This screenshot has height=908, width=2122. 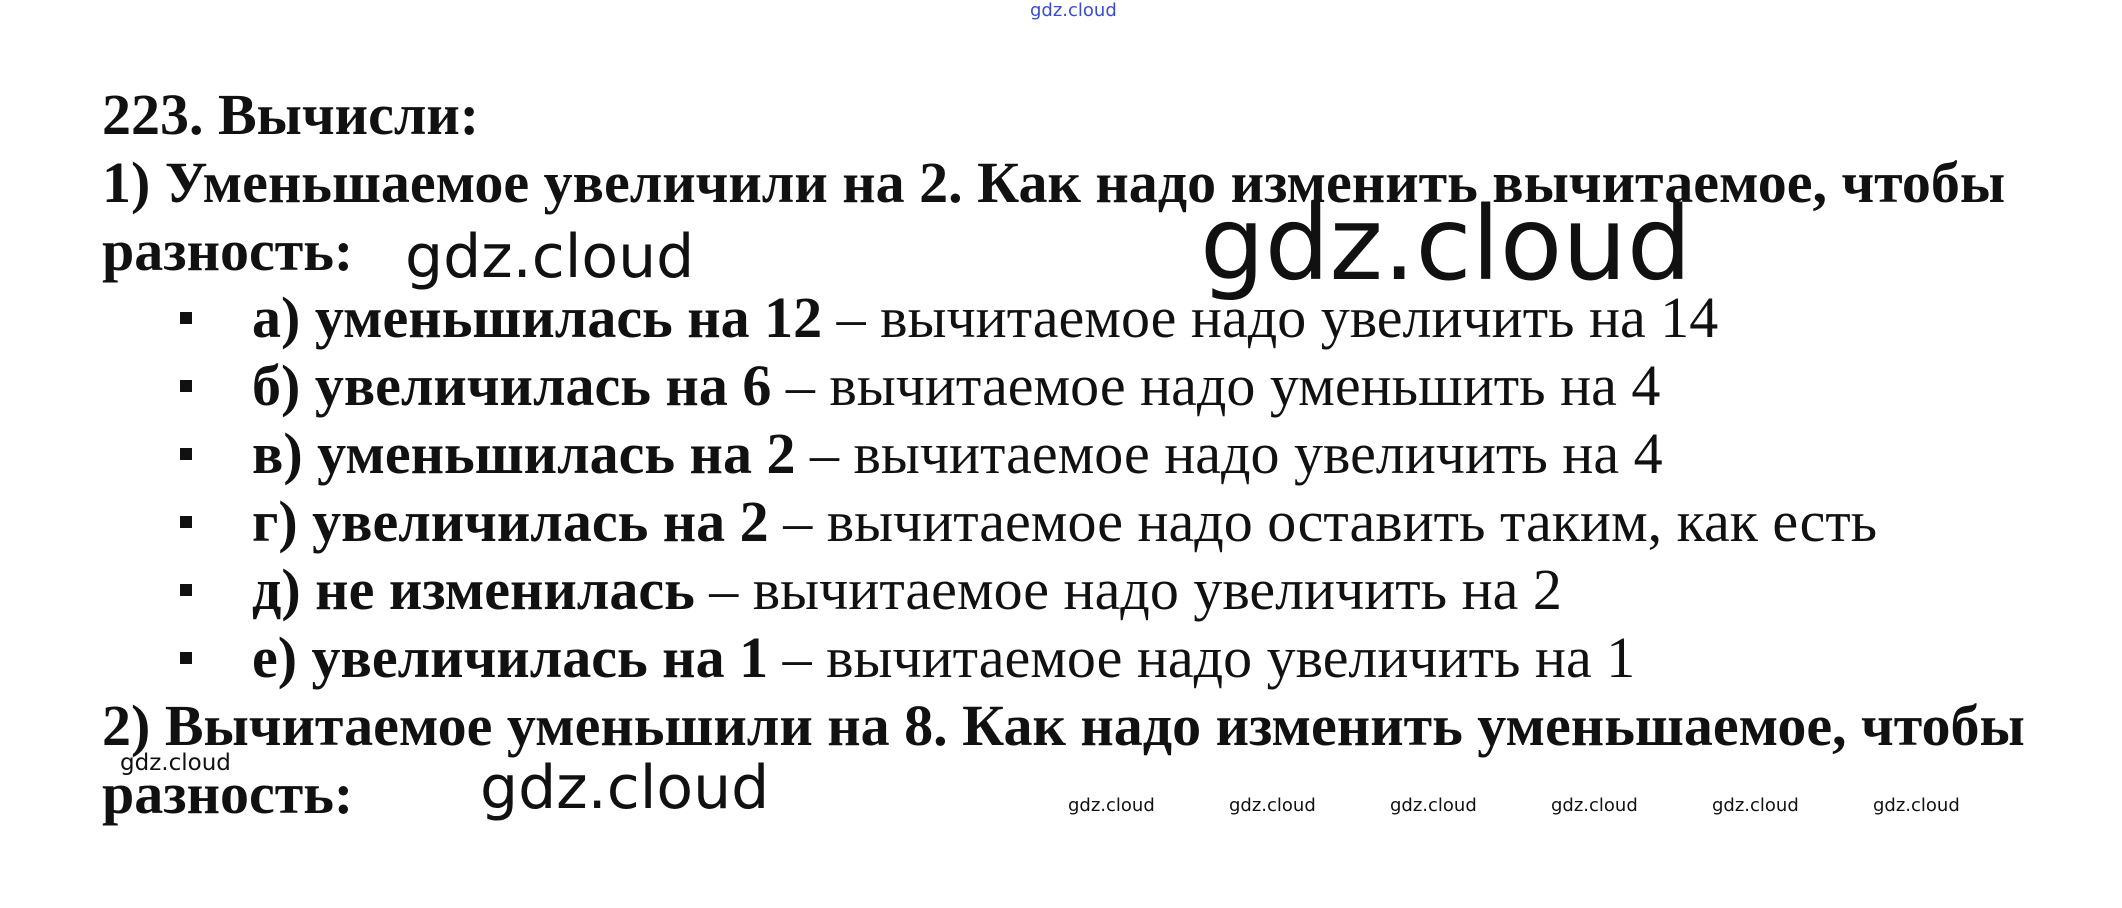 What do you see at coordinates (1073, 10) in the screenshot?
I see `watermark-top: gdz.cloud` at bounding box center [1073, 10].